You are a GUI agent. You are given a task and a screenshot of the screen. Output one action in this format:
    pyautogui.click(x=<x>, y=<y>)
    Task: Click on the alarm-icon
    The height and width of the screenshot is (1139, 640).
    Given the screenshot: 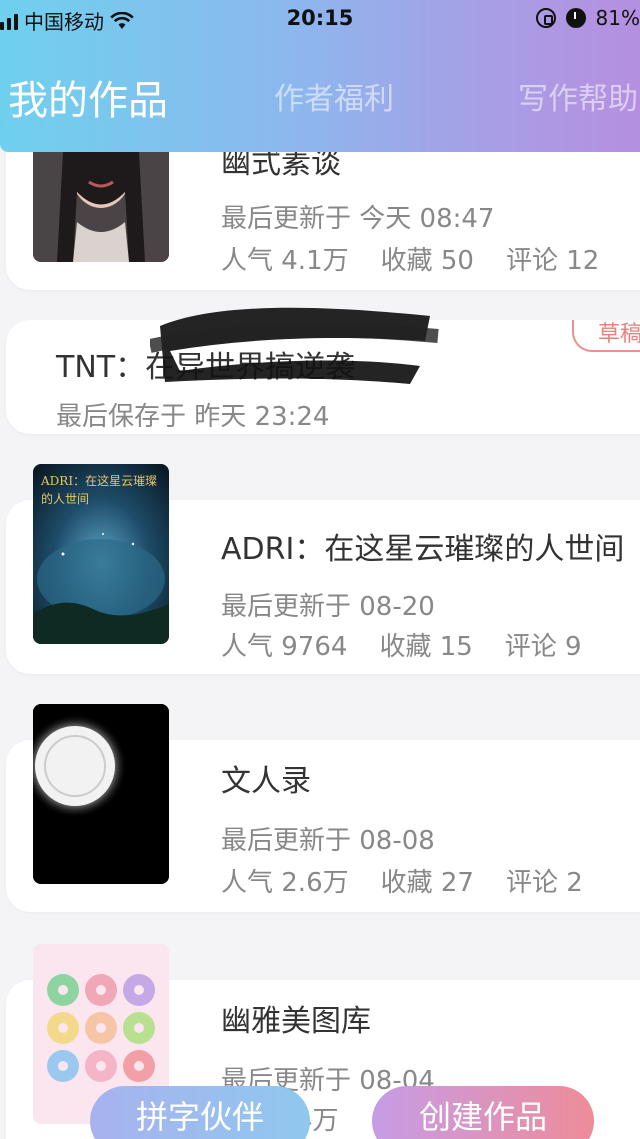 What is the action you would take?
    pyautogui.click(x=575, y=18)
    